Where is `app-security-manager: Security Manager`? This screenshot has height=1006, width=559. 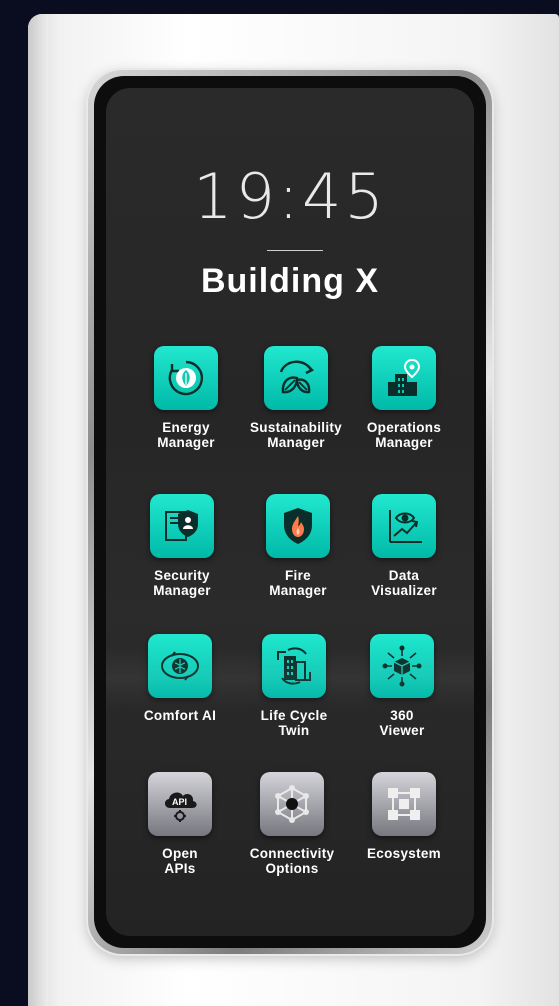
app-security-manager: Security Manager is located at coordinates (182, 546).